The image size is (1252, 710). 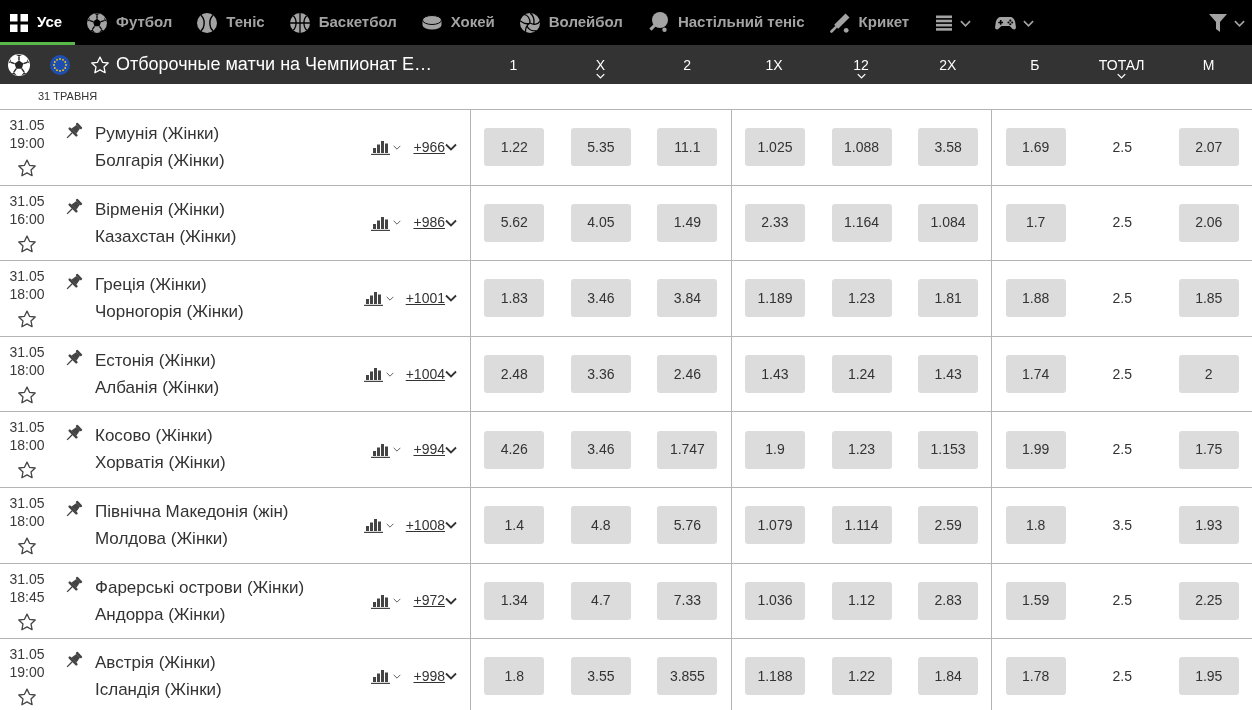 What do you see at coordinates (600, 147) in the screenshot?
I see `odds-button: 5.35` at bounding box center [600, 147].